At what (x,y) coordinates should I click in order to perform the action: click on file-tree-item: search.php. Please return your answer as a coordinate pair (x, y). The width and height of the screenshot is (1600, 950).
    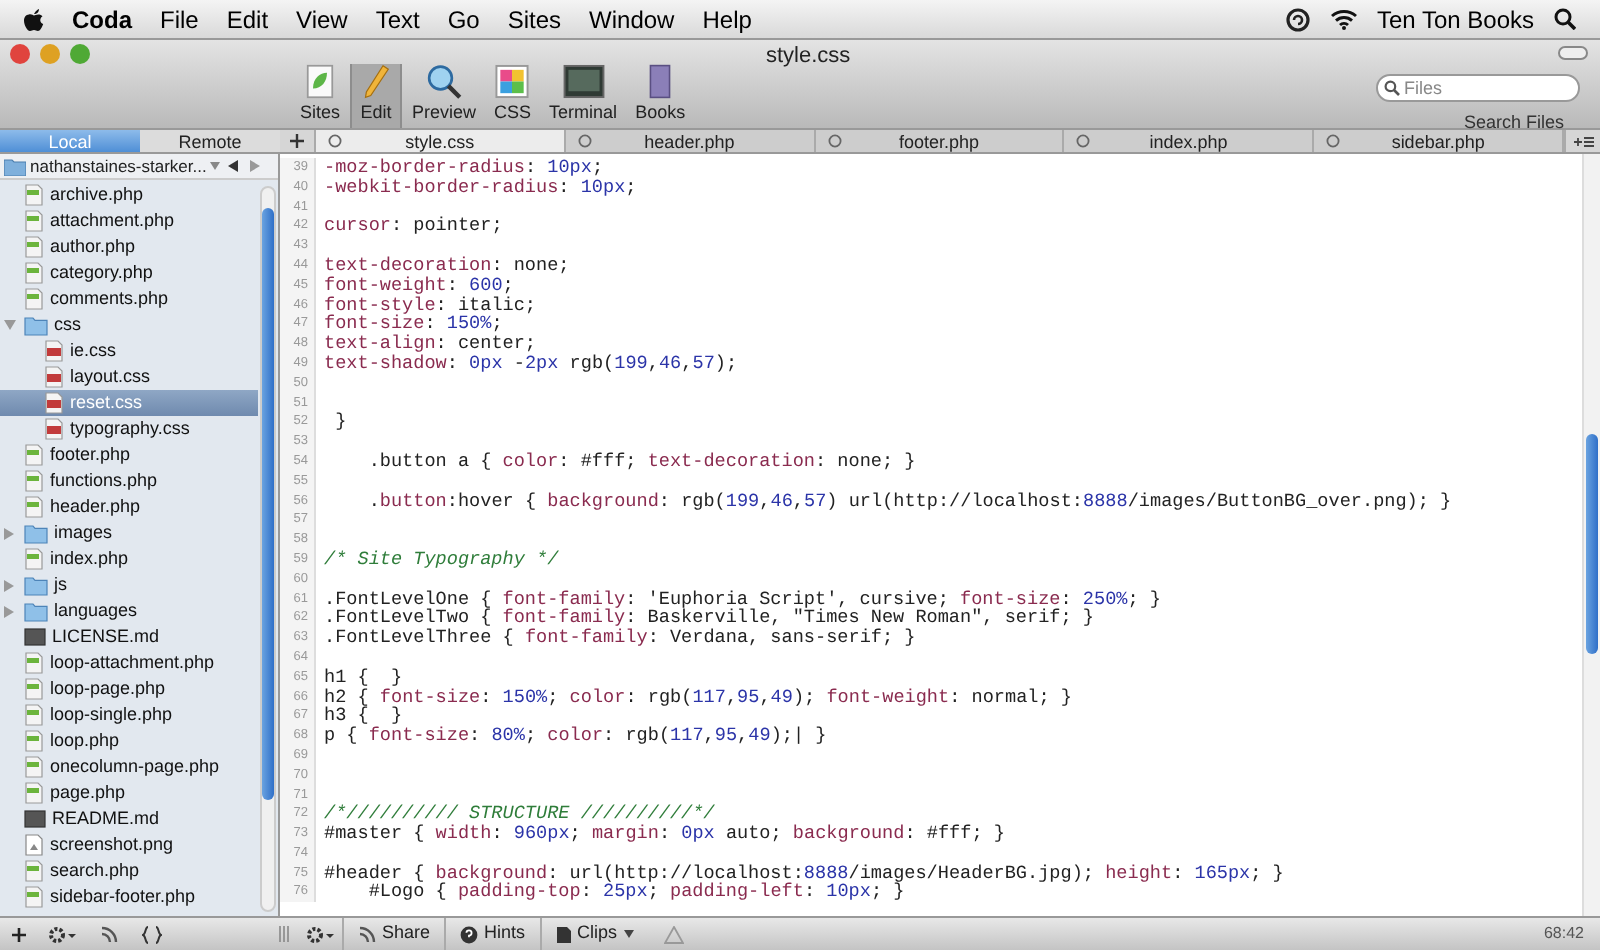
    Looking at the image, I should click on (129, 871).